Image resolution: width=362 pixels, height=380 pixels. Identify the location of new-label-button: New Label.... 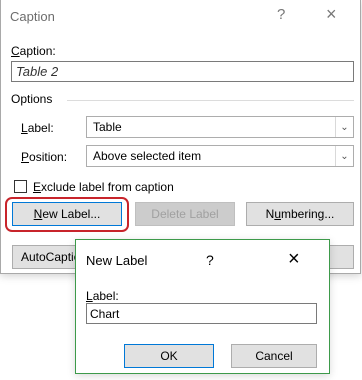
(67, 214).